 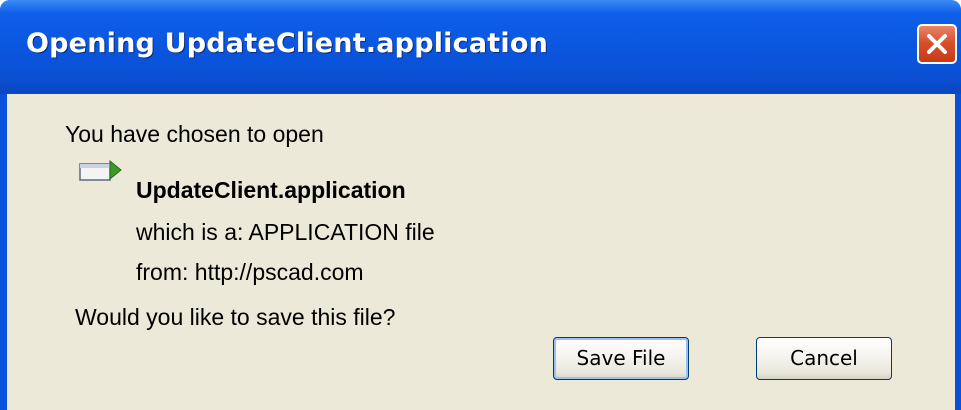 What do you see at coordinates (100, 170) in the screenshot?
I see `application-file-icon` at bounding box center [100, 170].